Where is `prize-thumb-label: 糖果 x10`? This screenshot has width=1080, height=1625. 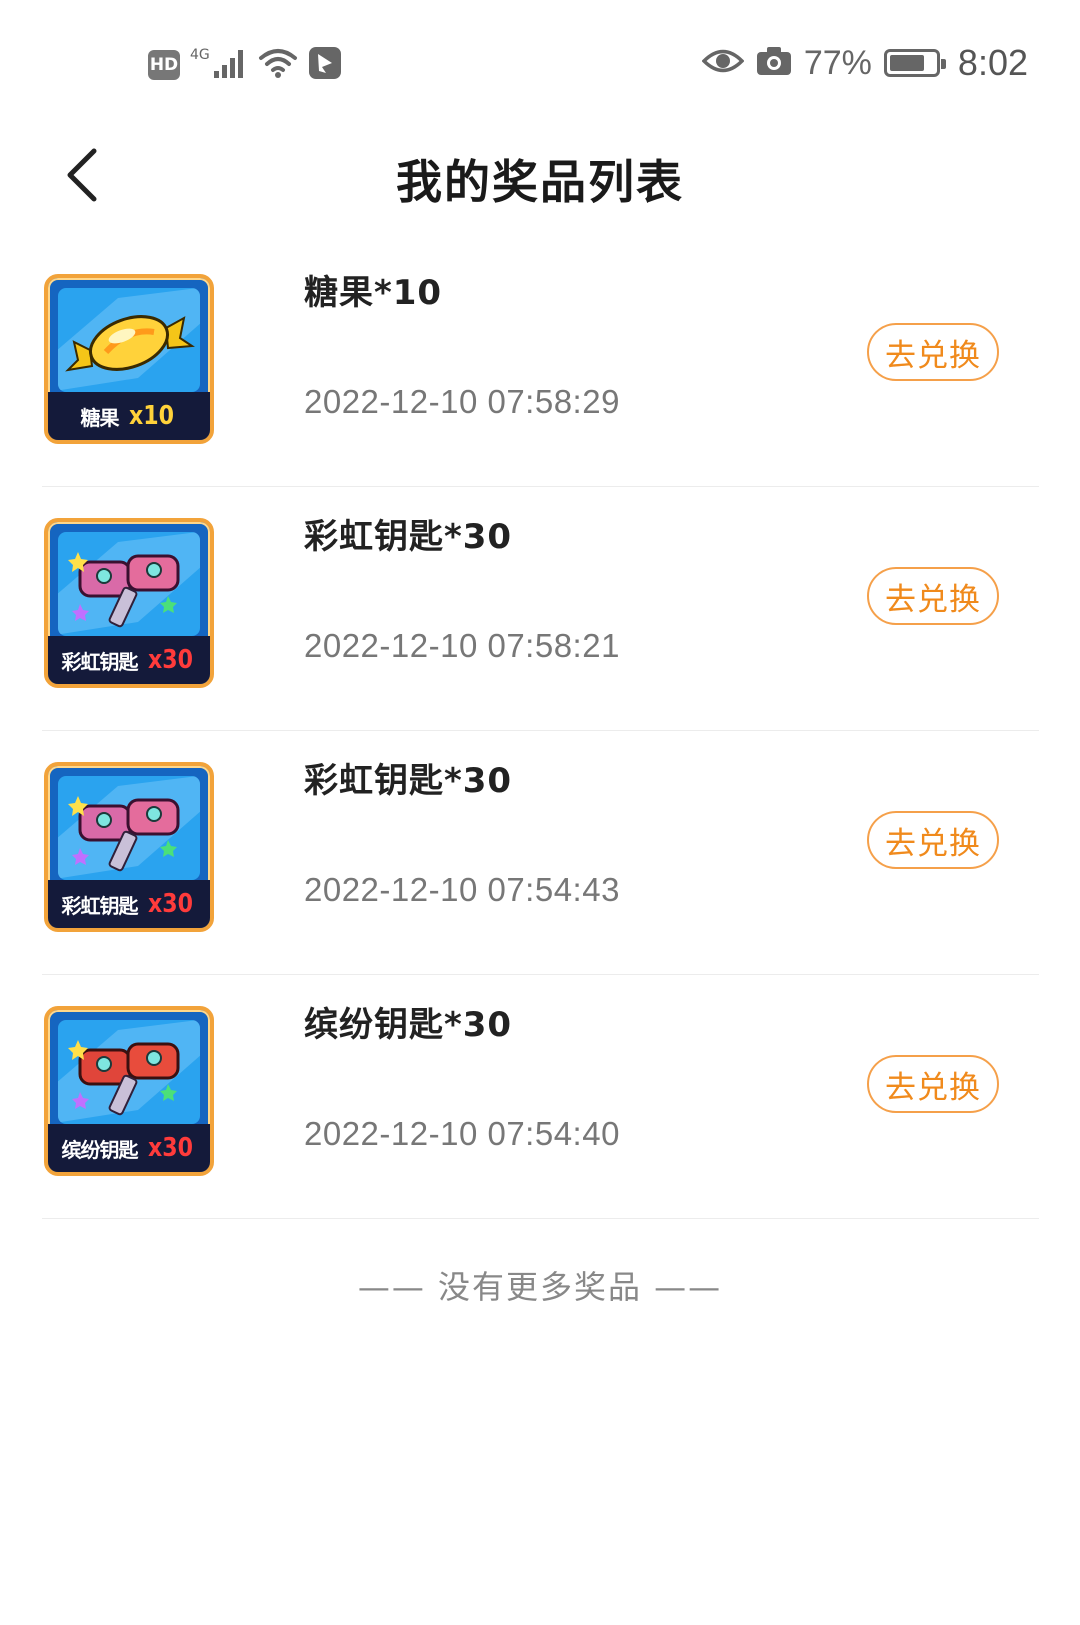 prize-thumb-label: 糖果 x10 is located at coordinates (129, 416).